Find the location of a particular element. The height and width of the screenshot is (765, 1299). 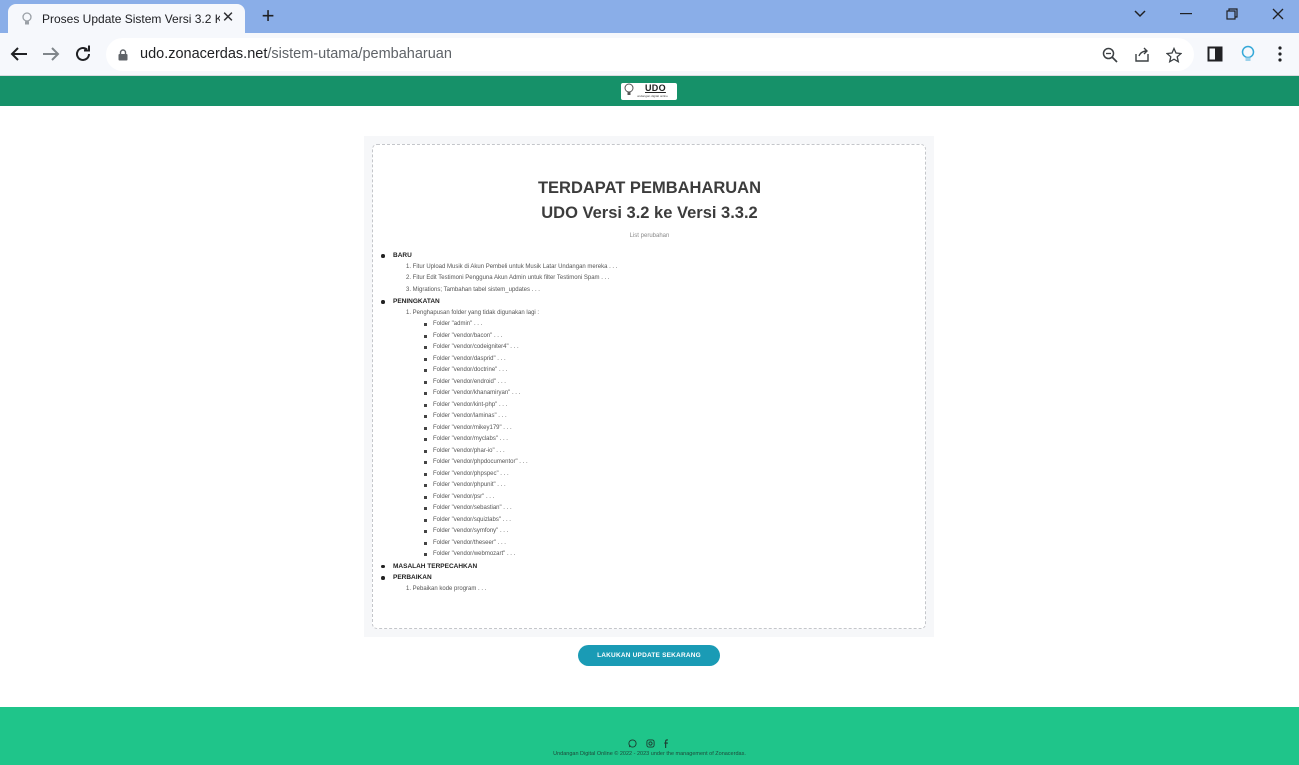

folder-item: Folder "vendor/kint-php" . . . is located at coordinates (645, 406).